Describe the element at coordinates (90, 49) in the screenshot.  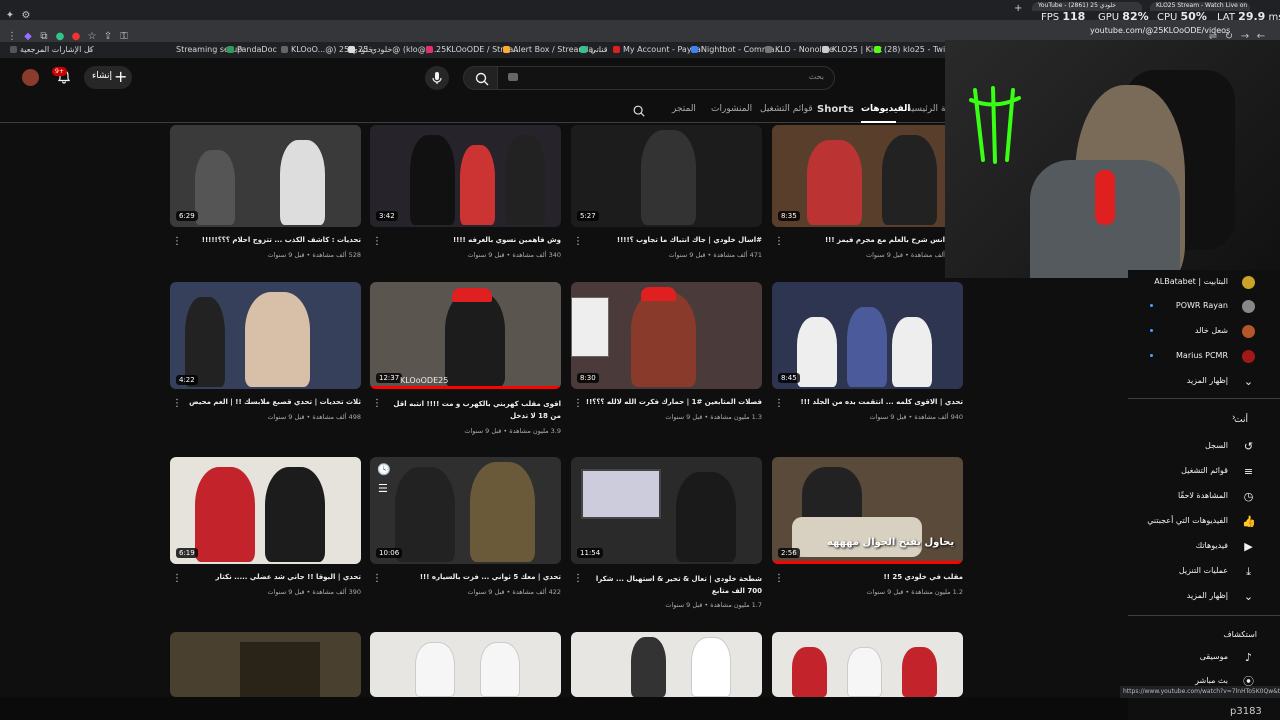
I see `bookmarks-overflow-icon: »` at that location.